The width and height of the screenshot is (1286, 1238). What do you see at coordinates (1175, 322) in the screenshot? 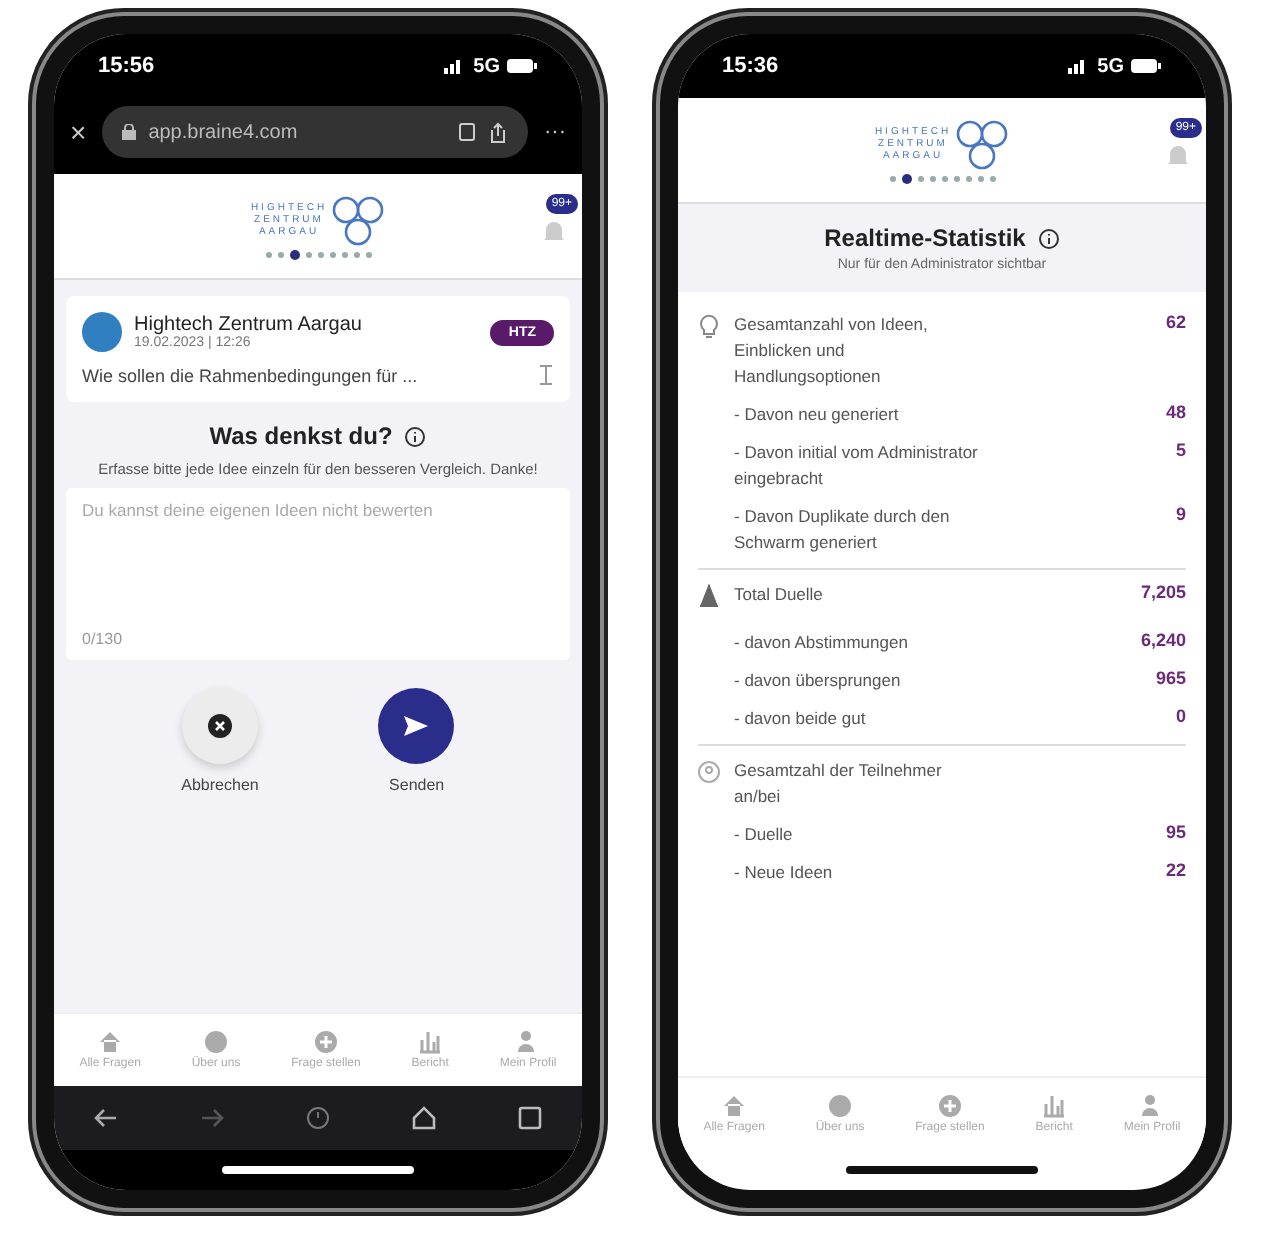
I see `statistic-value: 62` at bounding box center [1175, 322].